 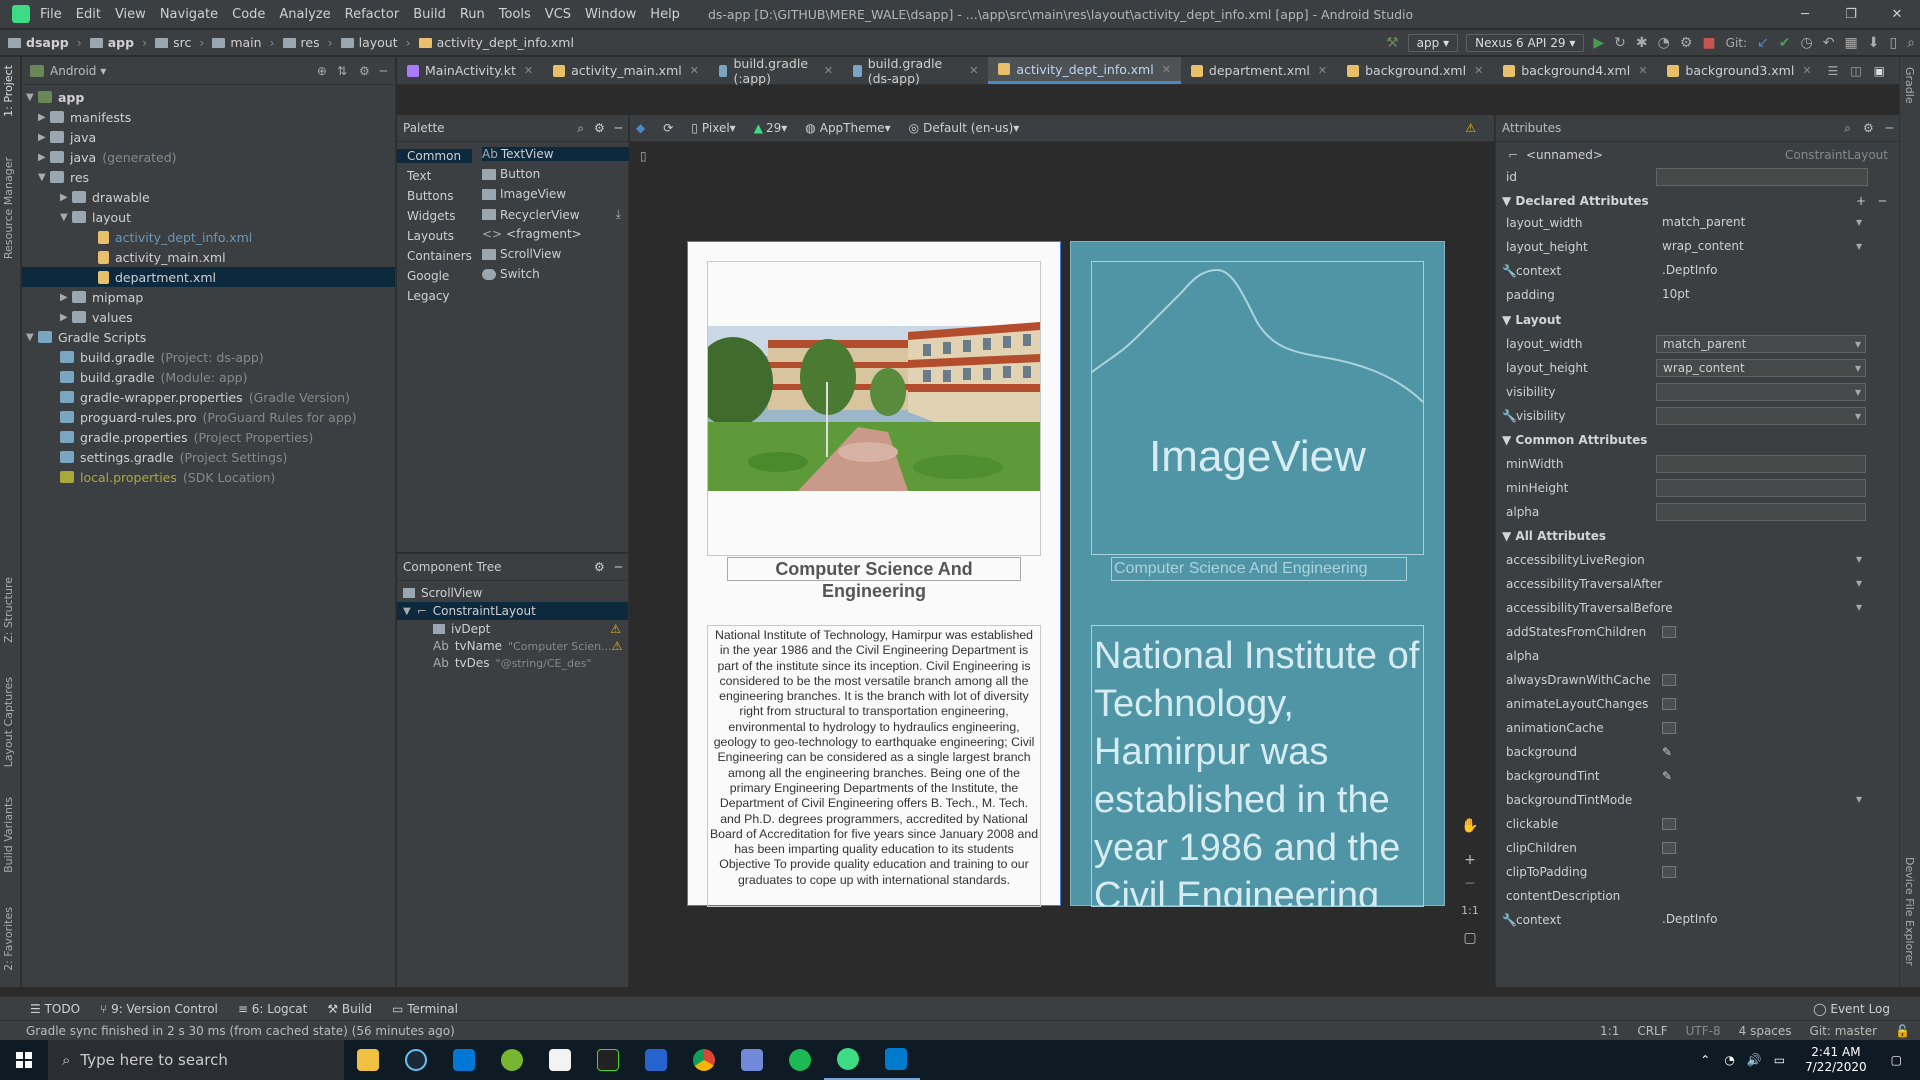 I want to click on tools-visibility-select, so click(x=1761, y=416).